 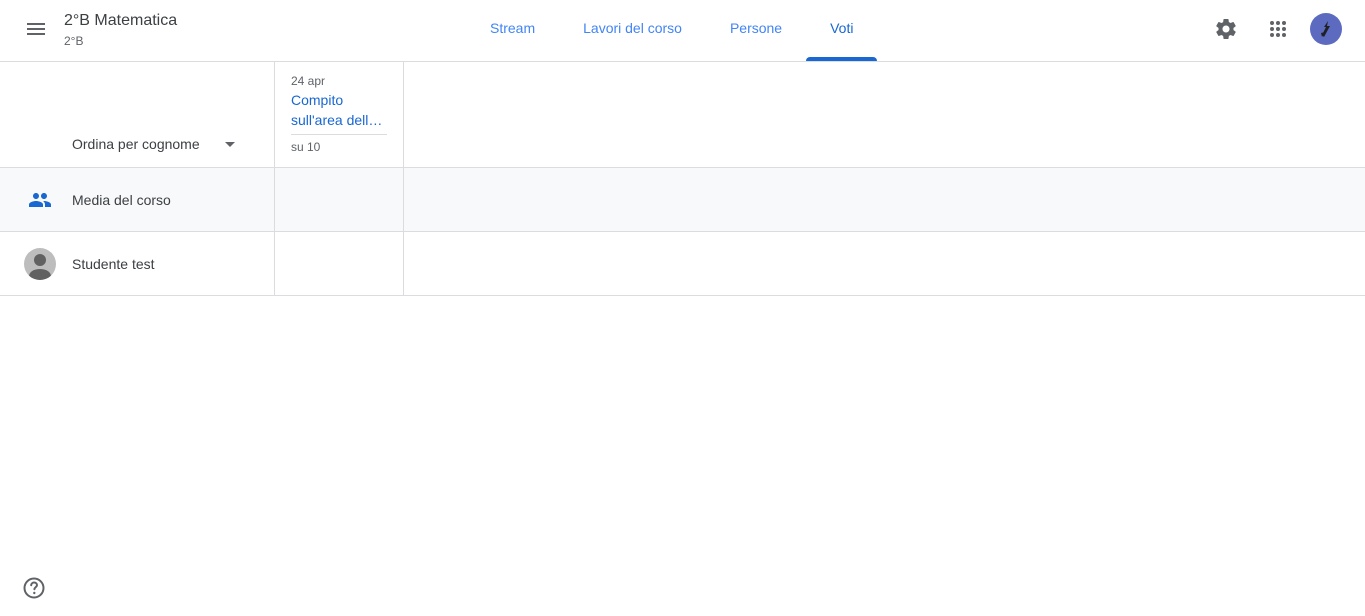 What do you see at coordinates (339, 263) in the screenshot?
I see `student-grade-cell` at bounding box center [339, 263].